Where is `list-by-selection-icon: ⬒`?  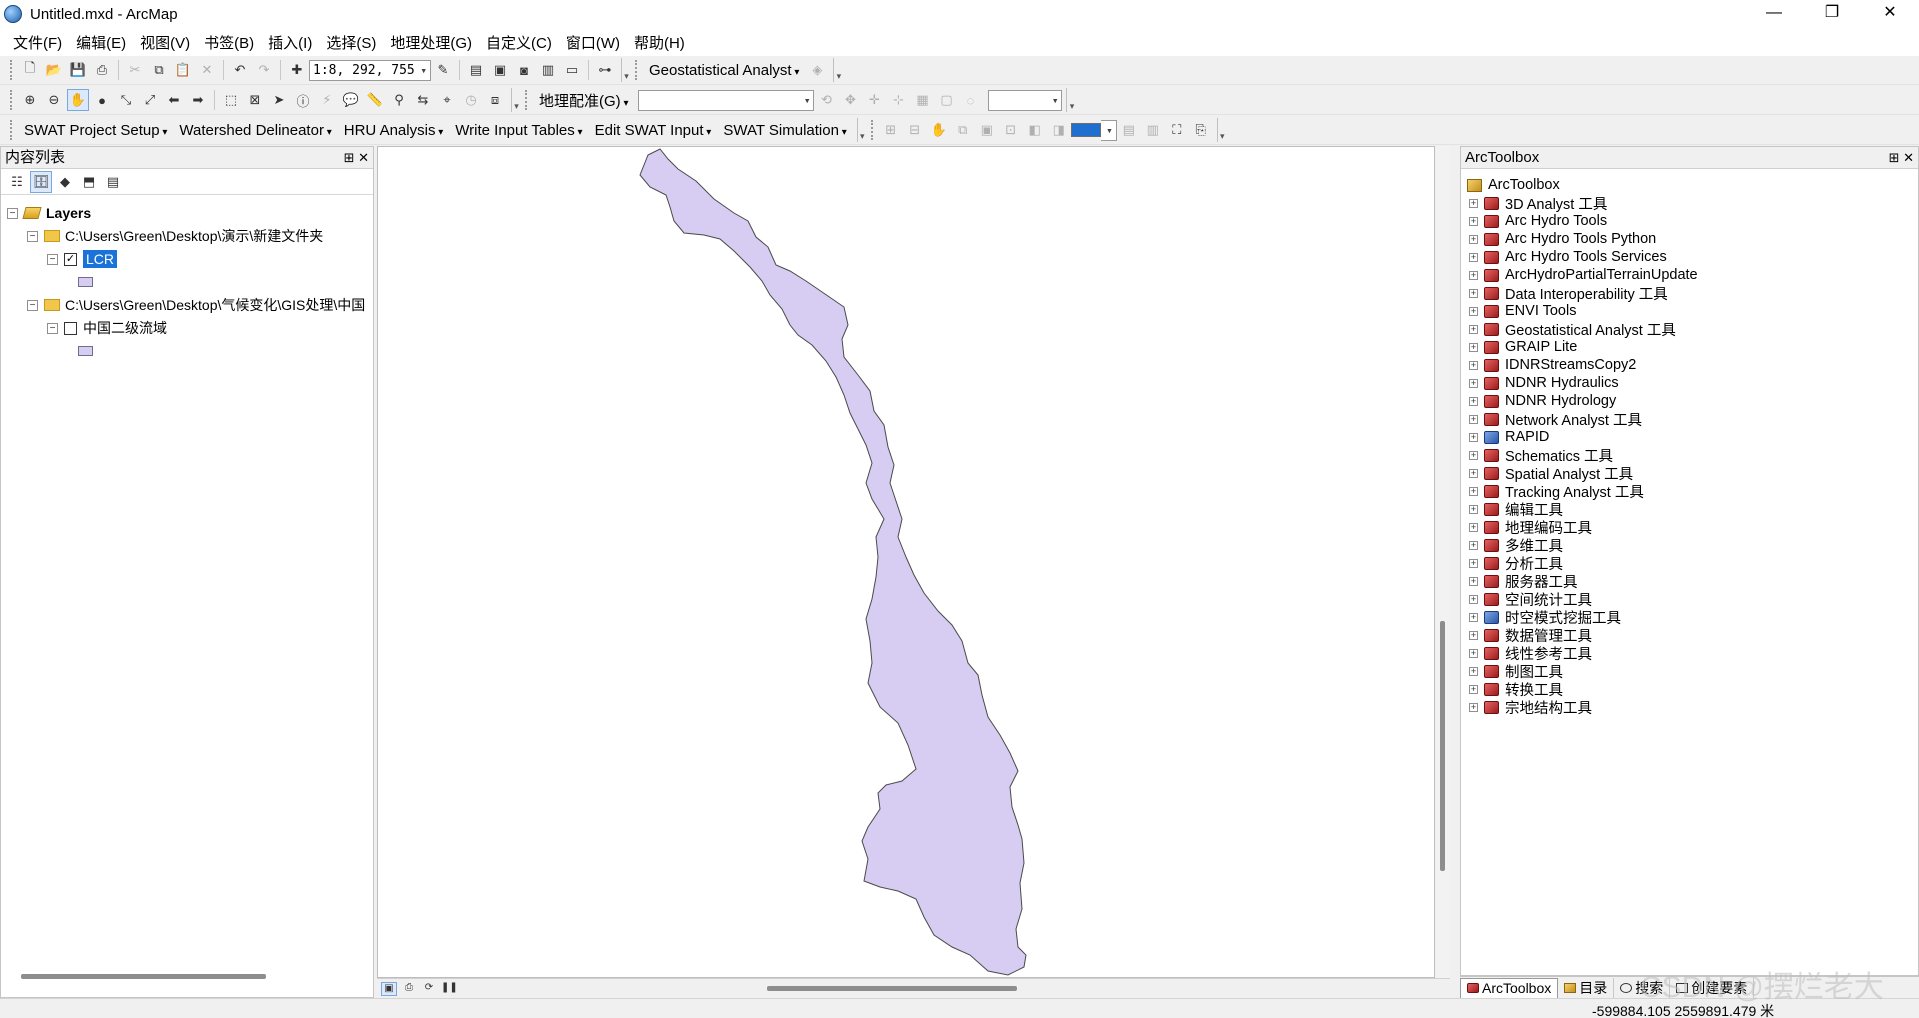 list-by-selection-icon: ⬒ is located at coordinates (89, 182).